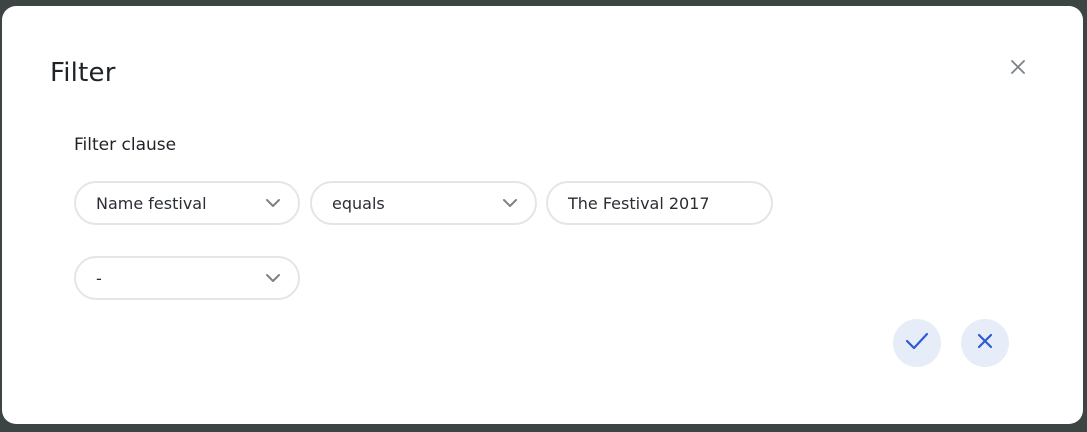  I want to click on confirm-button, so click(917, 343).